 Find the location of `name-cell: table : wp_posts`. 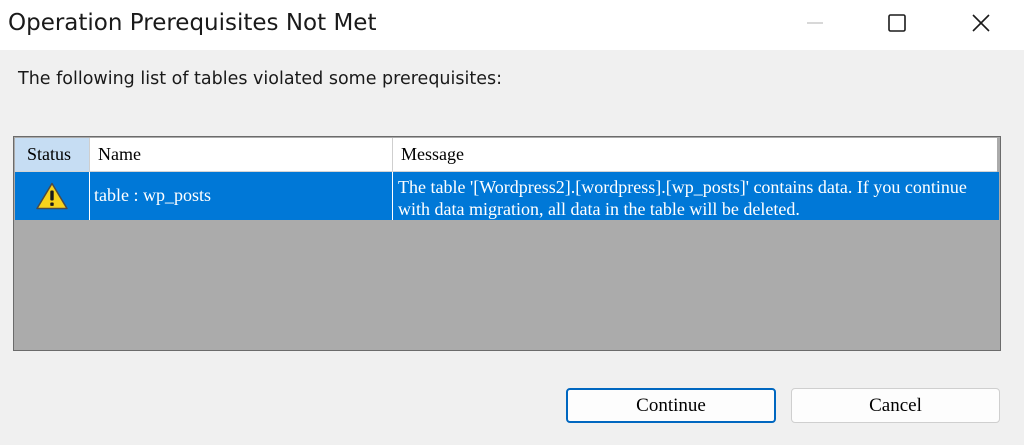

name-cell: table : wp_posts is located at coordinates (241, 196).